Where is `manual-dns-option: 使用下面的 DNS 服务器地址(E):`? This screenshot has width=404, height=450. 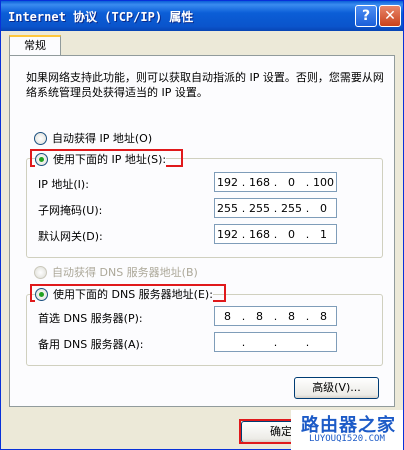
manual-dns-option: 使用下面的 DNS 服务器地址(E): is located at coordinates (124, 294).